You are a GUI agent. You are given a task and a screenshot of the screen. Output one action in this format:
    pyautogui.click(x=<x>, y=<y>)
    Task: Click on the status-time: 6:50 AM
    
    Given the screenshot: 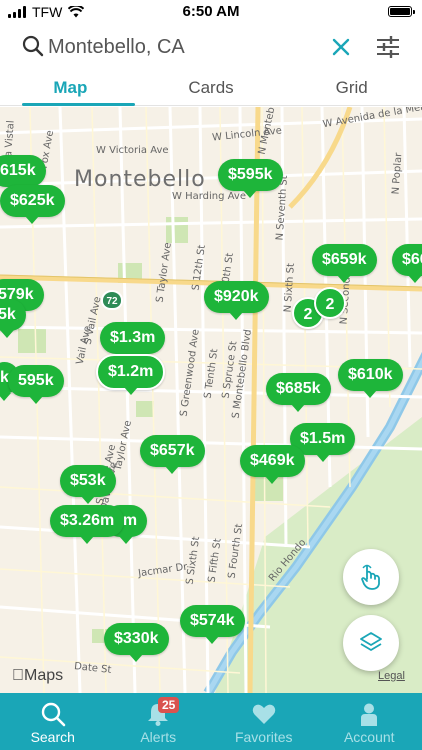 What is the action you would take?
    pyautogui.click(x=211, y=11)
    